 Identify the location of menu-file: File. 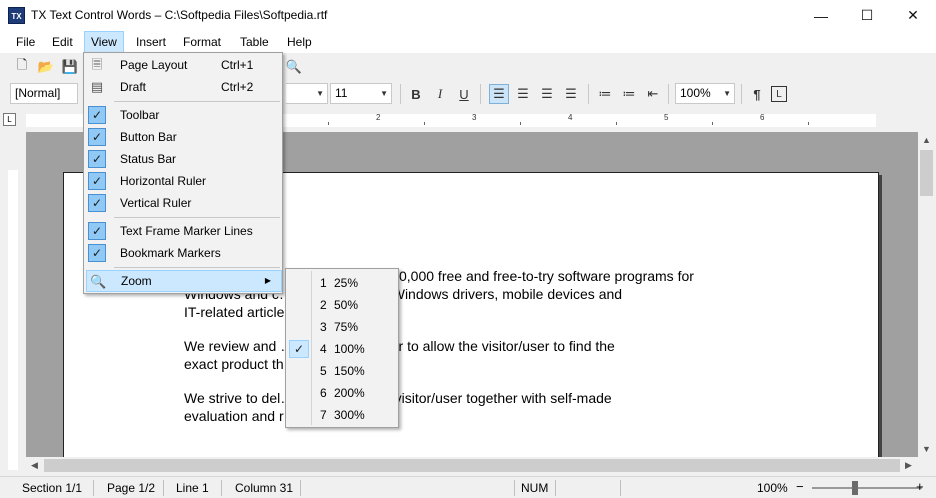
(25, 42).